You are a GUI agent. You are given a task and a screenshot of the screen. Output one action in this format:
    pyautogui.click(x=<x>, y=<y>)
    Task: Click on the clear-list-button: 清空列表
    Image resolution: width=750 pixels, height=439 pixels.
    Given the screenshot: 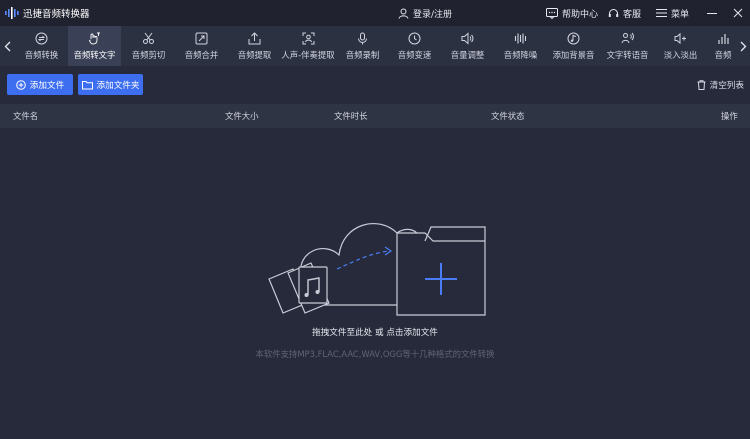 What is the action you would take?
    pyautogui.click(x=720, y=84)
    